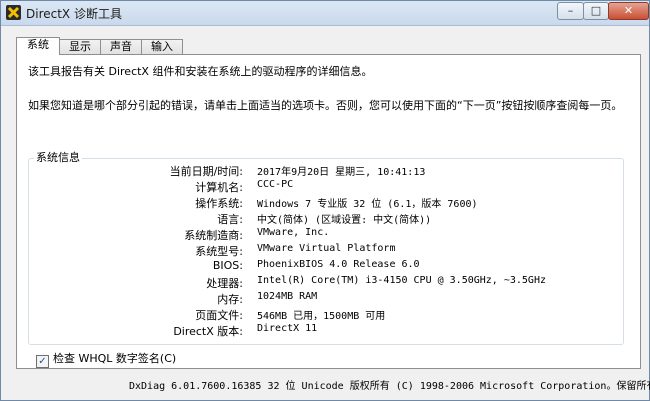 The width and height of the screenshot is (650, 401). Describe the element at coordinates (227, 265) in the screenshot. I see `info-label: BIOS:` at that location.